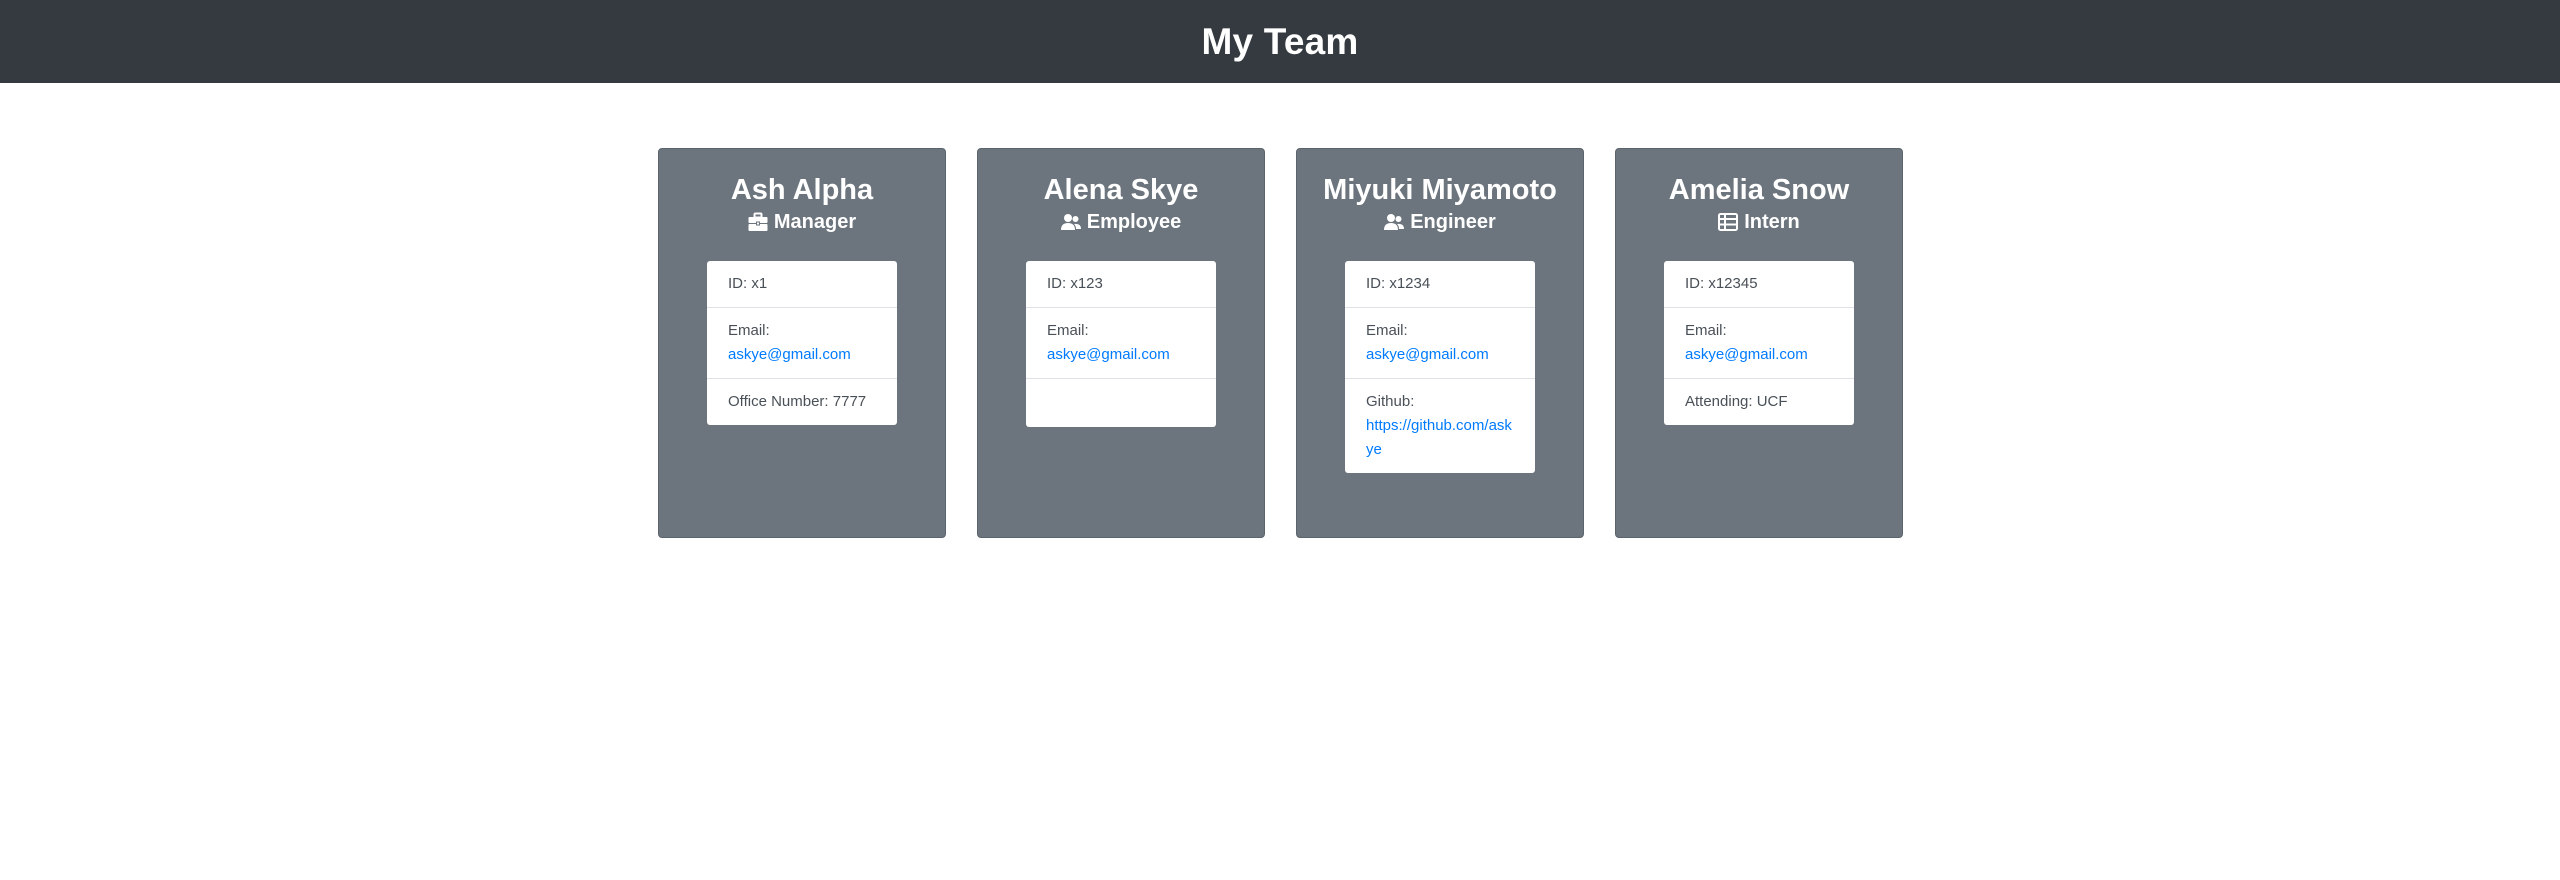 Image resolution: width=2560 pixels, height=880 pixels. What do you see at coordinates (797, 401) in the screenshot?
I see `office-number-item: Office Number: 7777` at bounding box center [797, 401].